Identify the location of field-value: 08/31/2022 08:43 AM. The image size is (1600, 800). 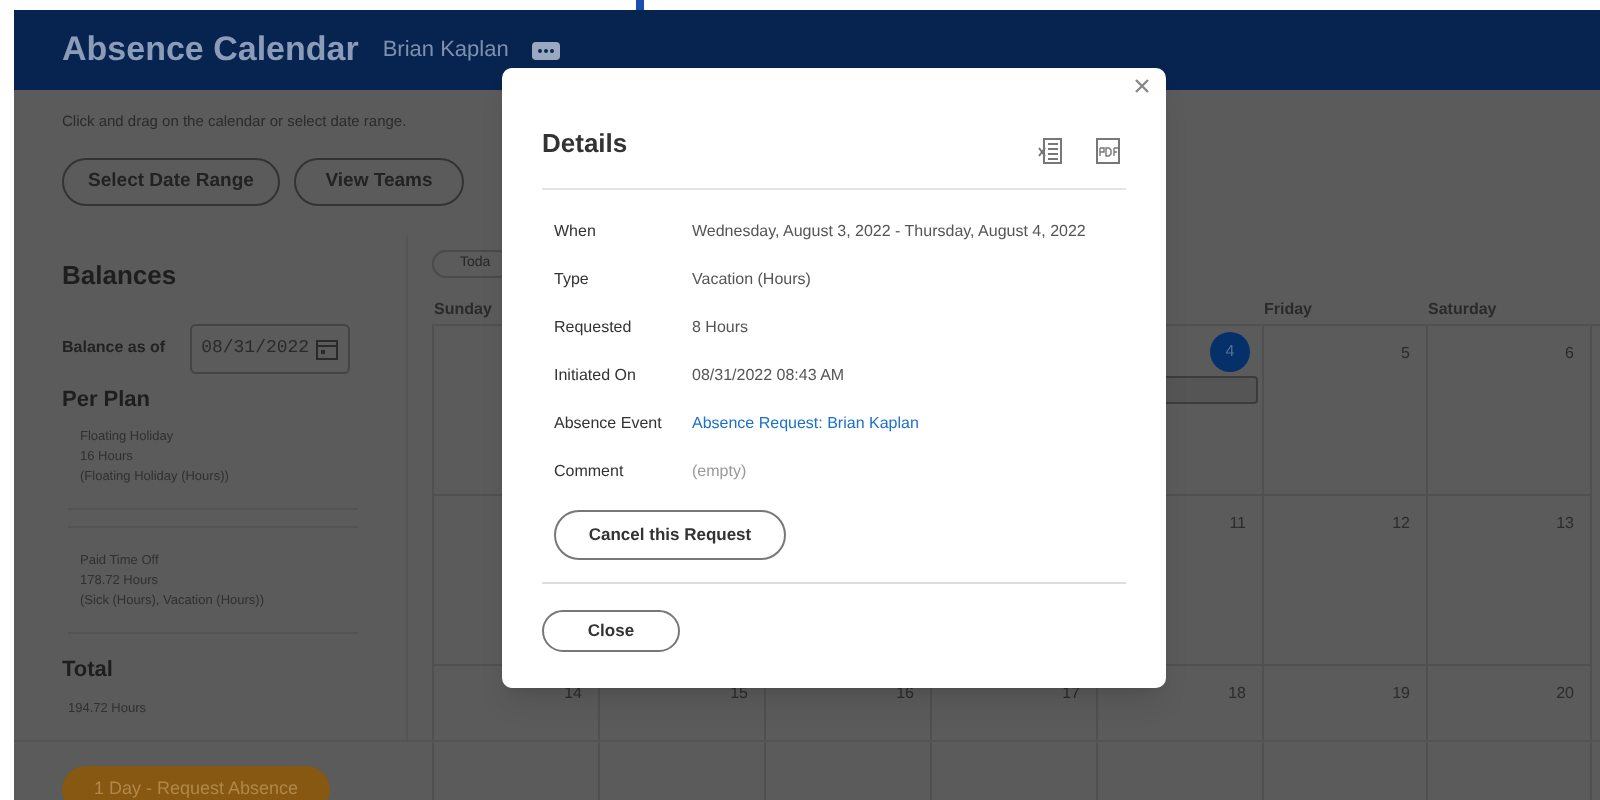
(768, 376).